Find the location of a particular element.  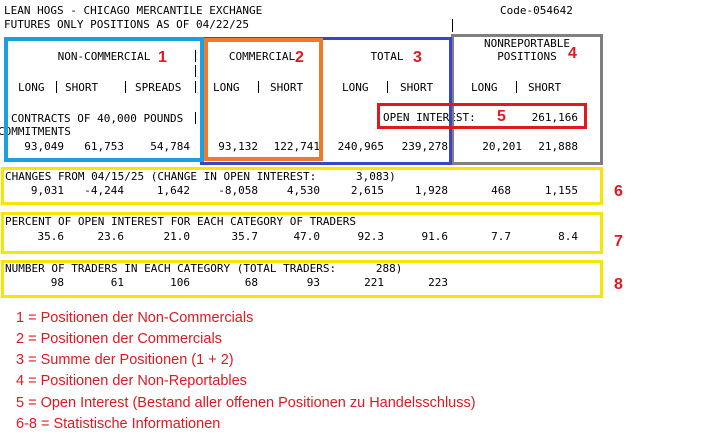

box-7-percent is located at coordinates (302, 233).